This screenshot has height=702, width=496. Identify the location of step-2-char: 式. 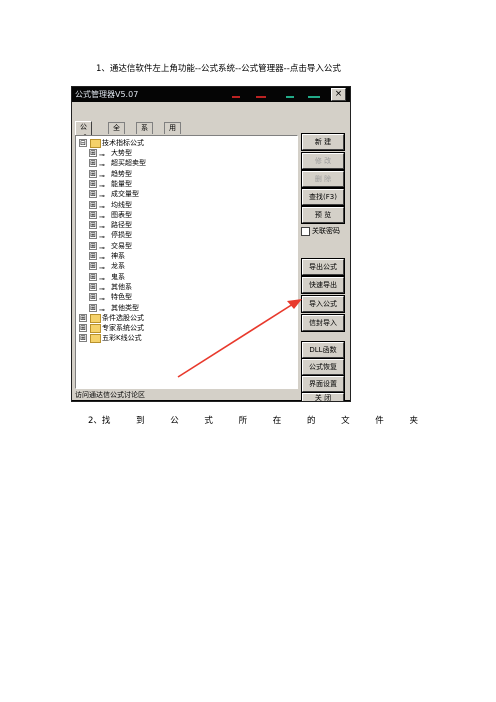
(208, 421).